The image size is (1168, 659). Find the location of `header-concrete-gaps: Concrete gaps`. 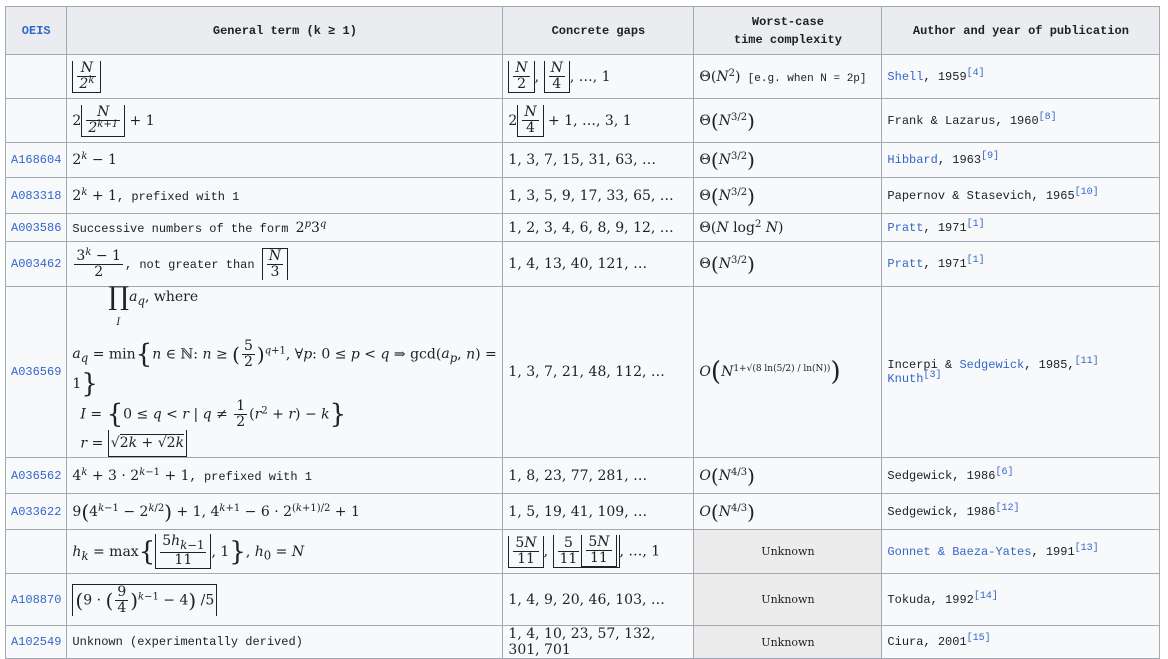

header-concrete-gaps: Concrete gaps is located at coordinates (598, 30).